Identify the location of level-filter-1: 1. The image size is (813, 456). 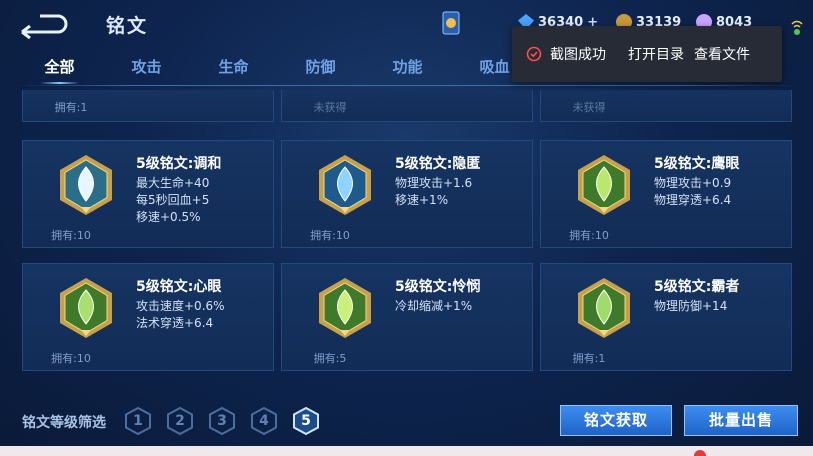
(138, 421).